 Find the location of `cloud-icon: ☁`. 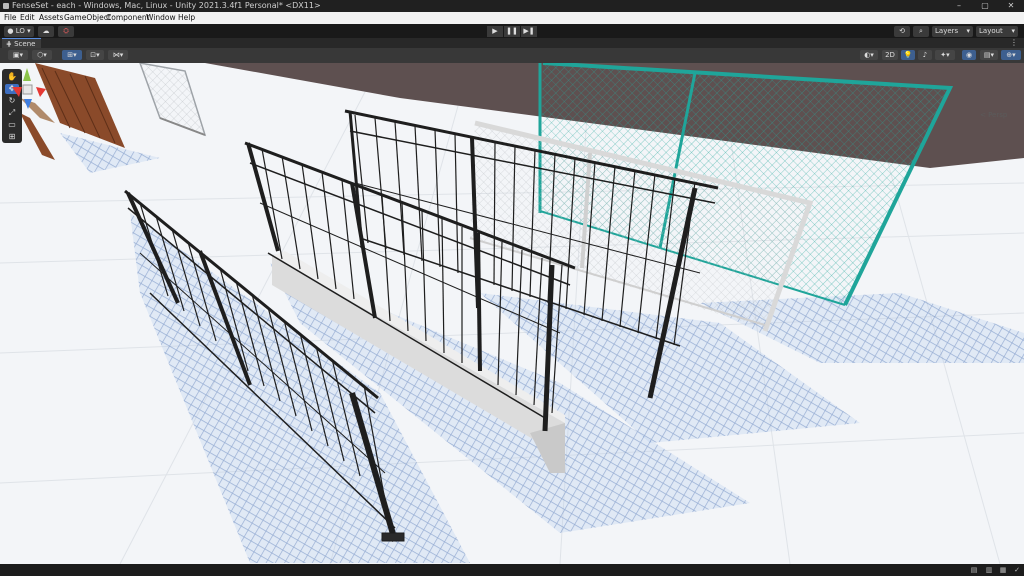

cloud-icon: ☁ is located at coordinates (46, 31).